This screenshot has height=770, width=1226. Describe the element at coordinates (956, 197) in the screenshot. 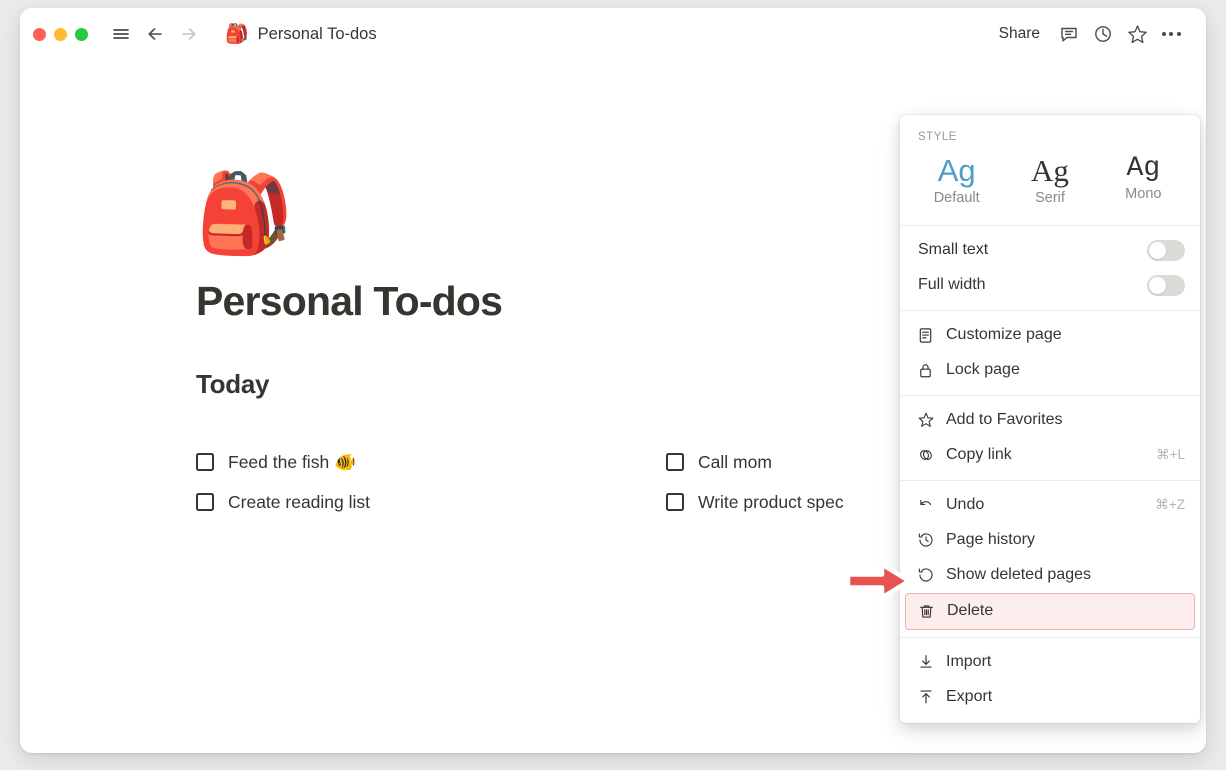

I see `style-name-default: Default` at that location.